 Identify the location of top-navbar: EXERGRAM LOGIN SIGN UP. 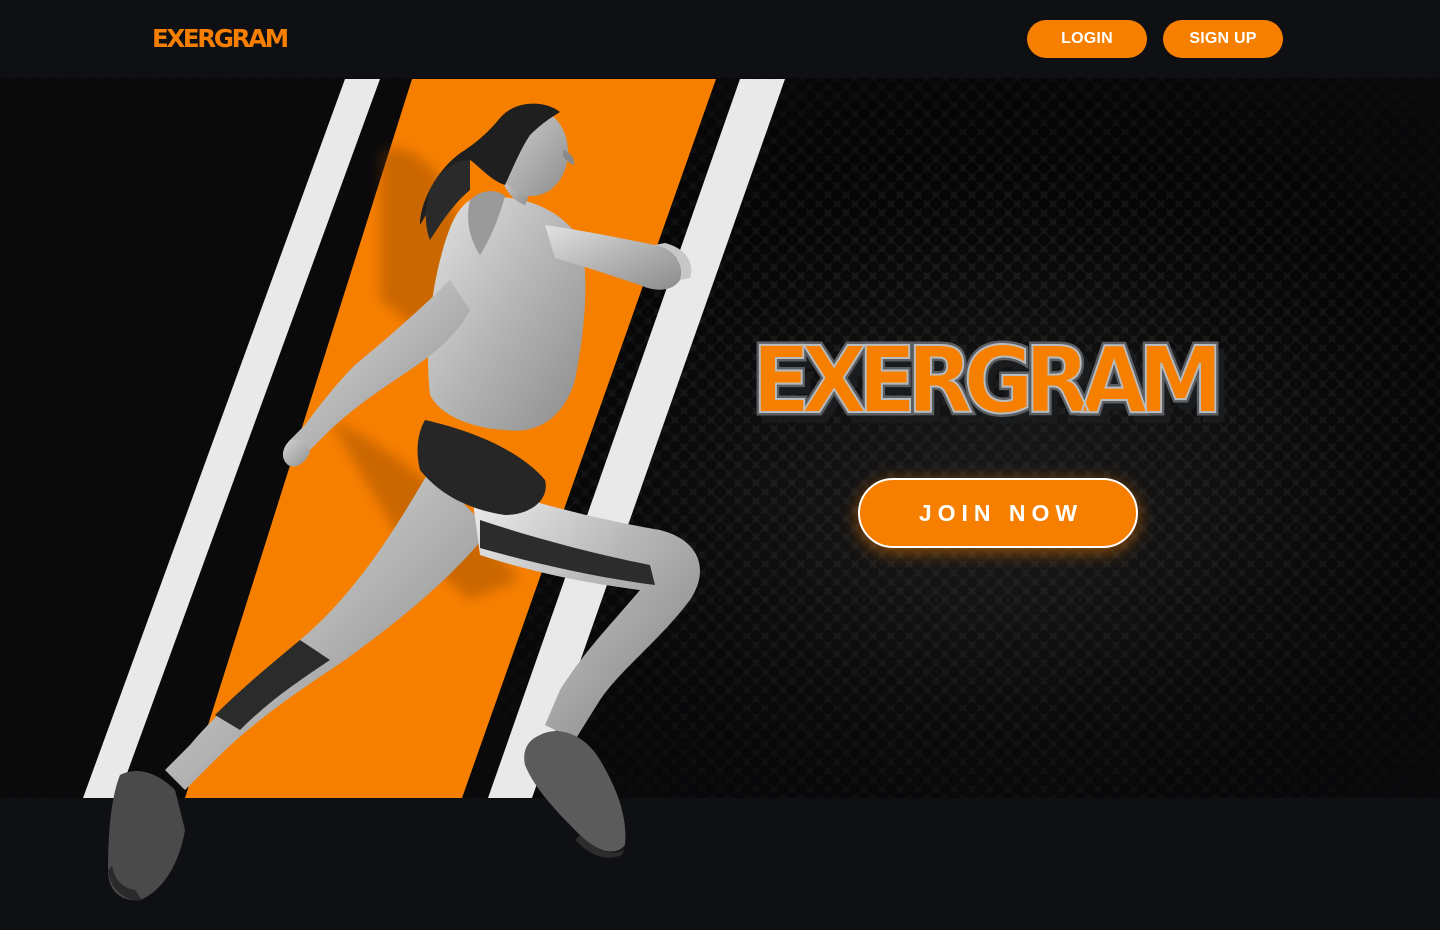
(720, 39).